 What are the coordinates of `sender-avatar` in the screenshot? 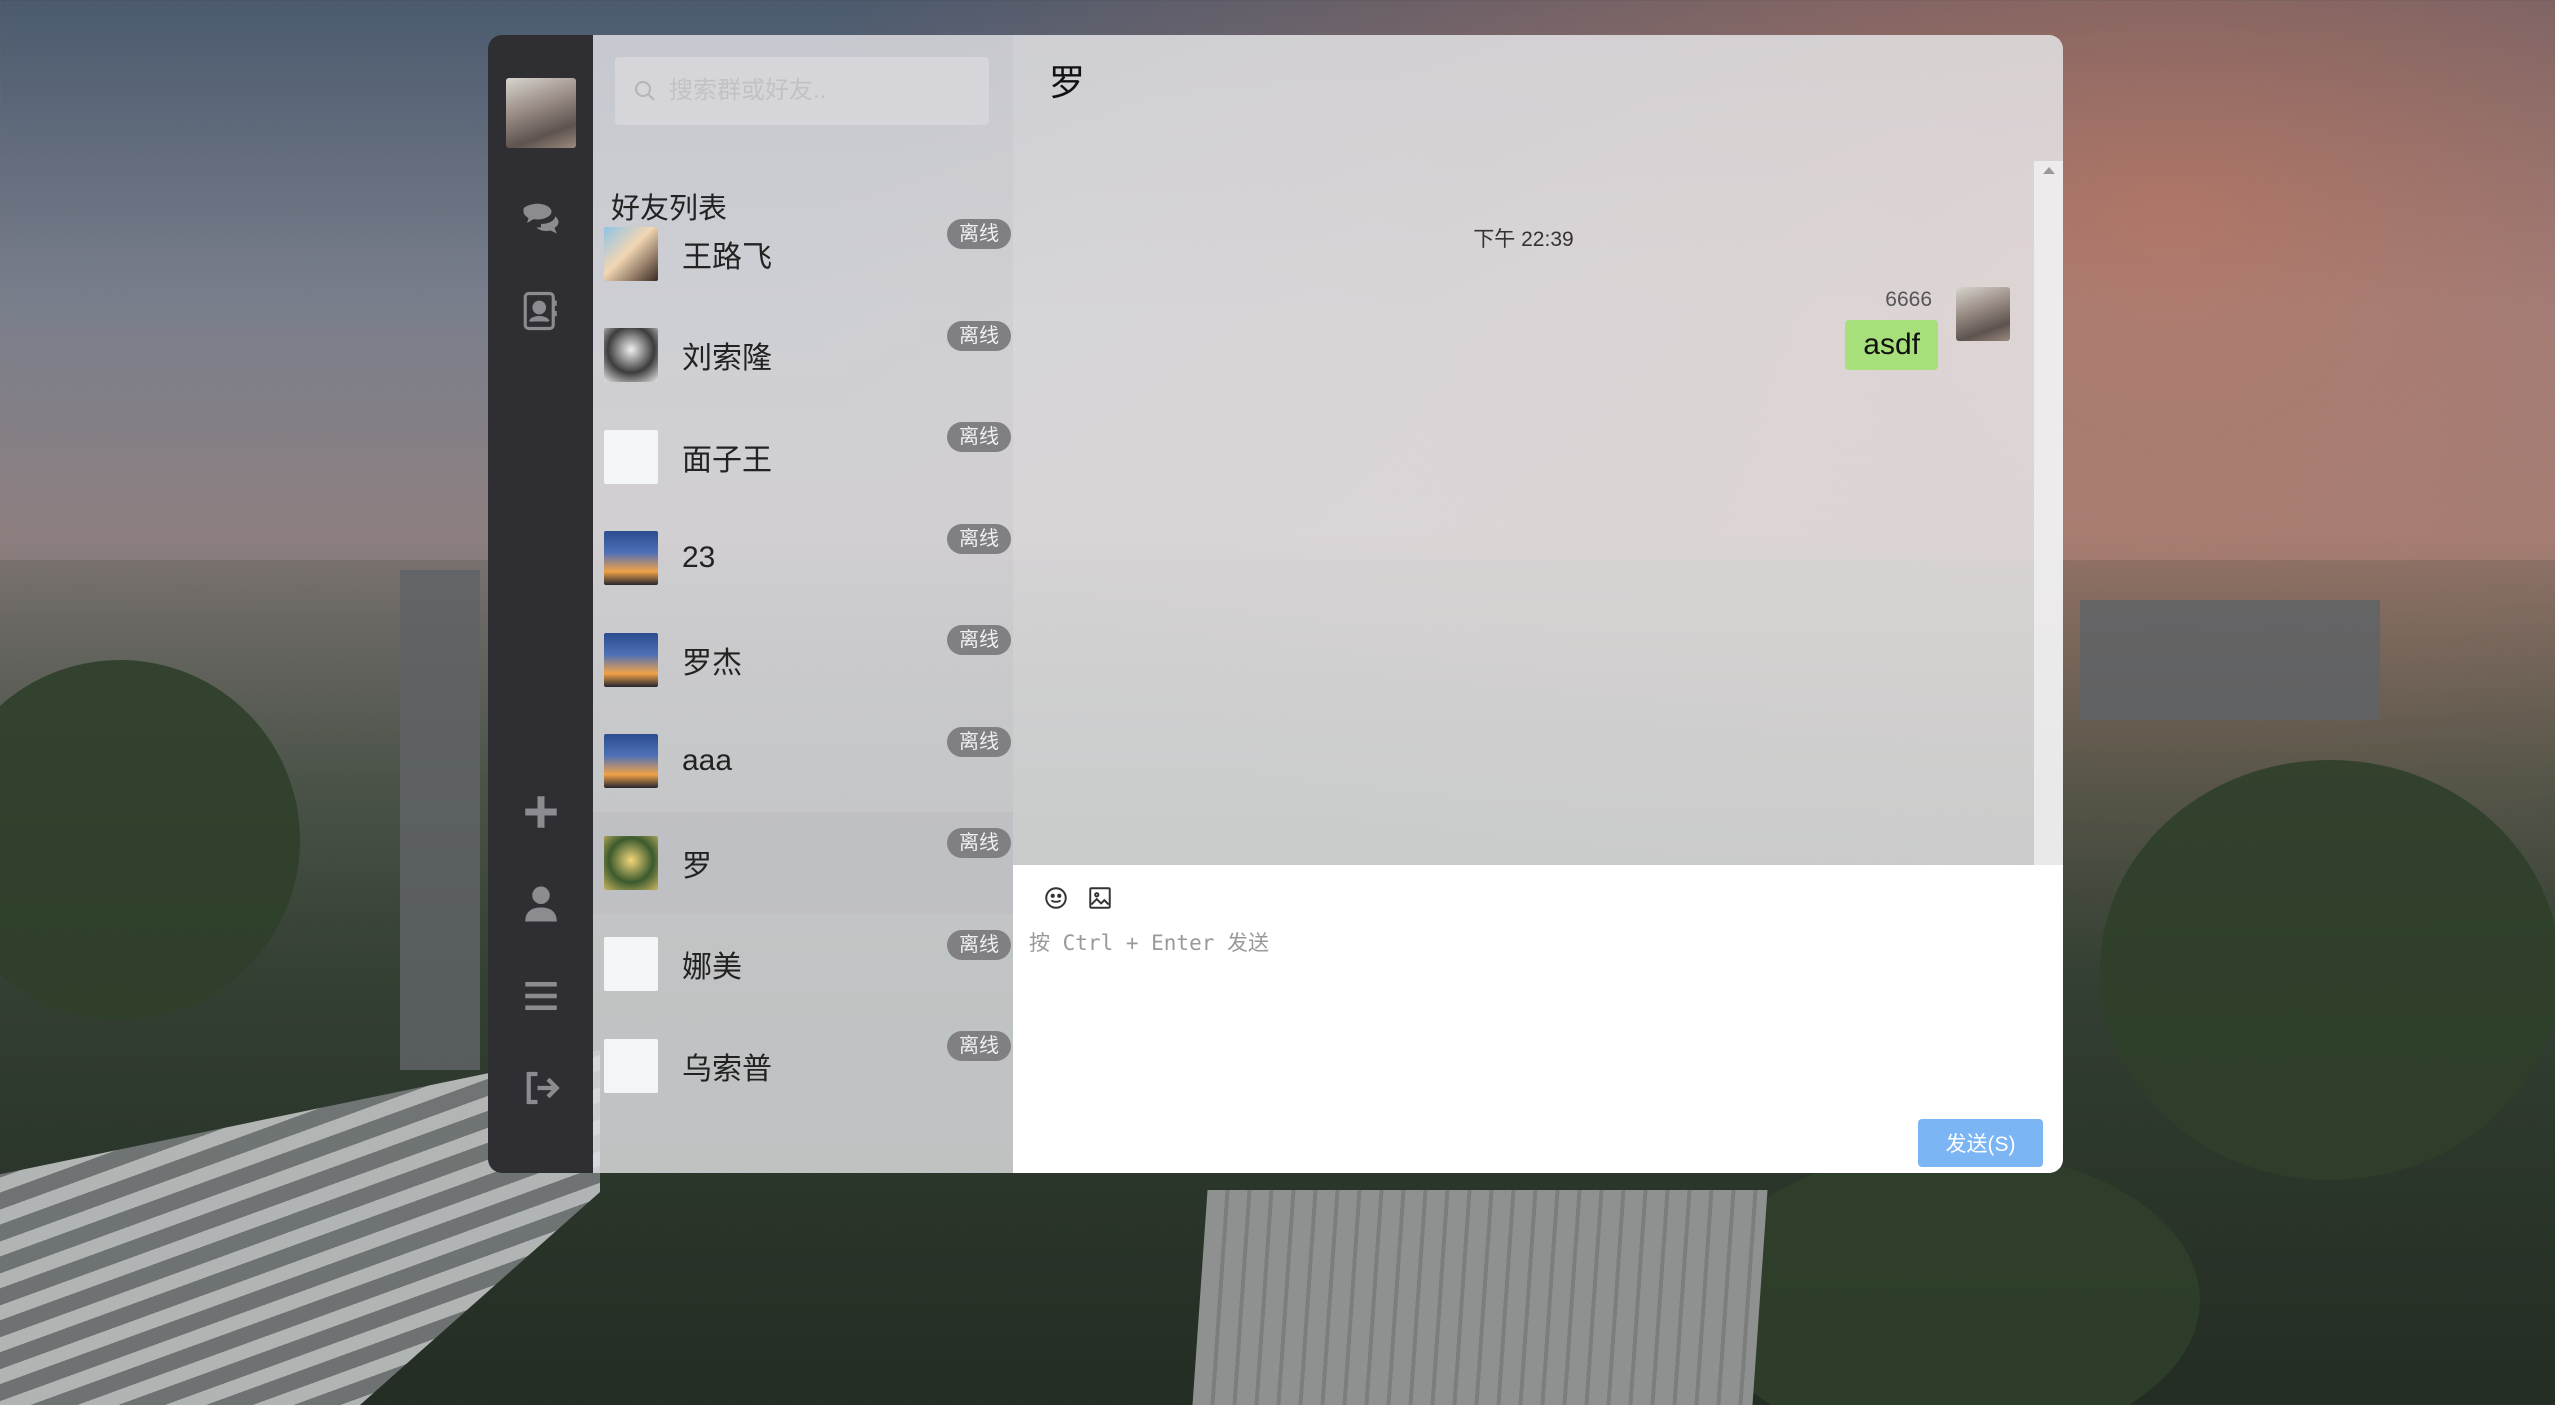 It's located at (1983, 314).